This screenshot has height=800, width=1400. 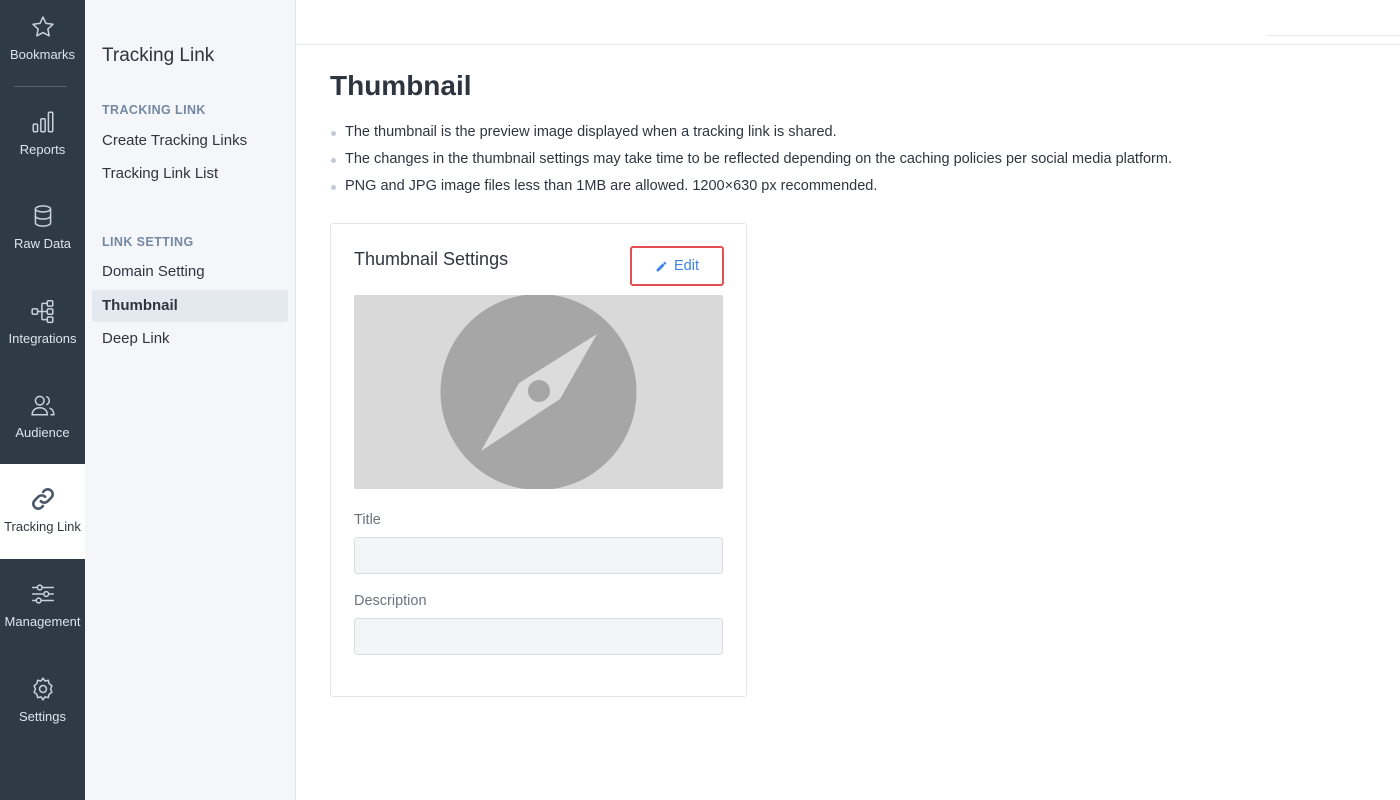 I want to click on users-icon, so click(x=42, y=405).